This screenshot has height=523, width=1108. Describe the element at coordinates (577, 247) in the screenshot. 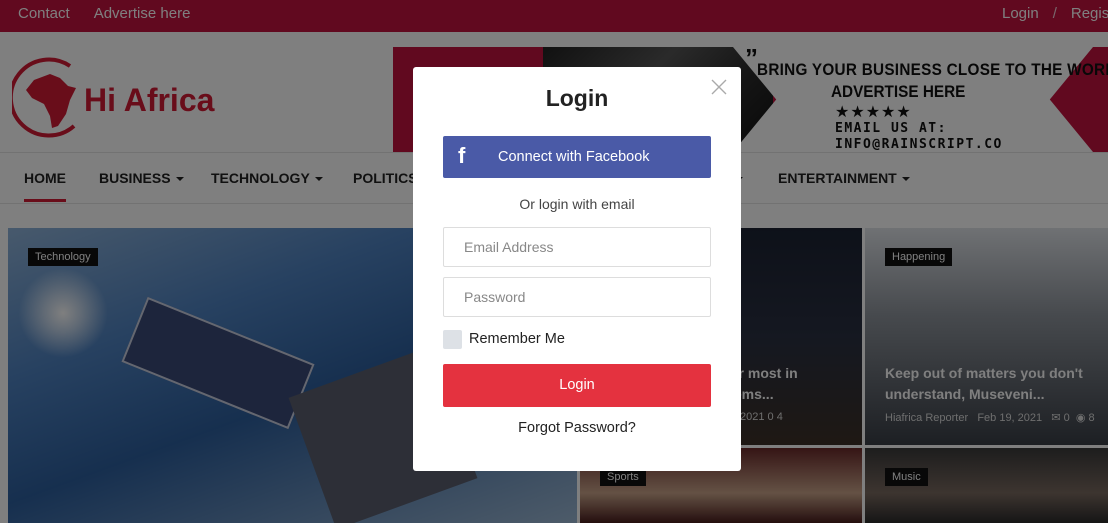

I see `email-field` at that location.